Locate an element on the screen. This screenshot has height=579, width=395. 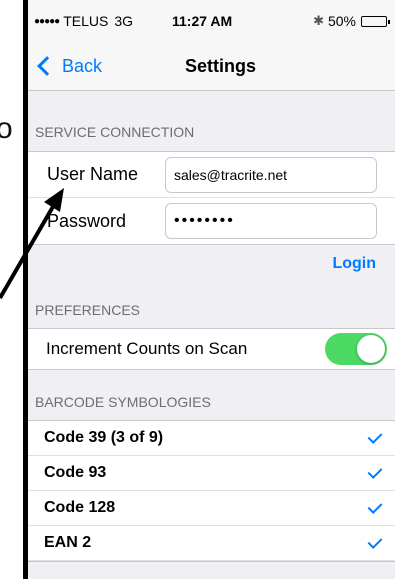
back-button: Back is located at coordinates (68, 66).